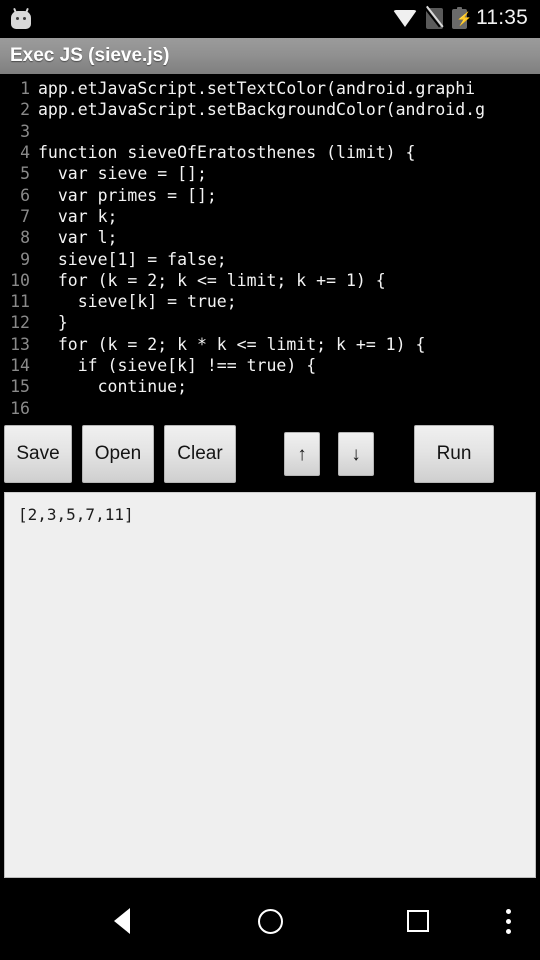  I want to click on back-triangle-icon, so click(122, 921).